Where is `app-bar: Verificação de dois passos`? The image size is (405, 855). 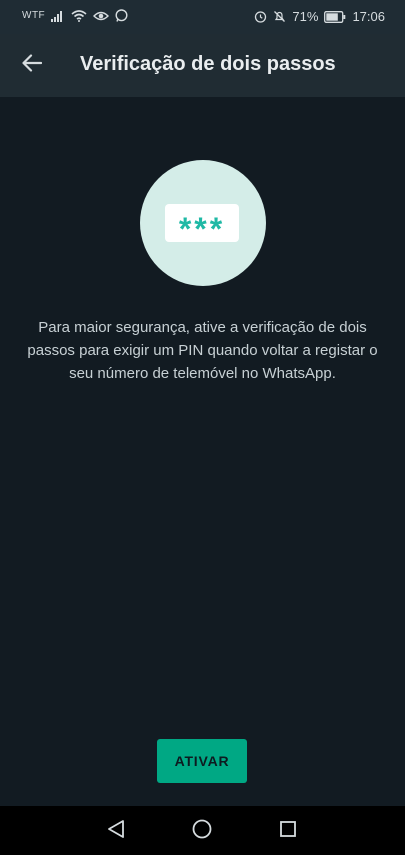
app-bar: Verificação de dois passos is located at coordinates (202, 65).